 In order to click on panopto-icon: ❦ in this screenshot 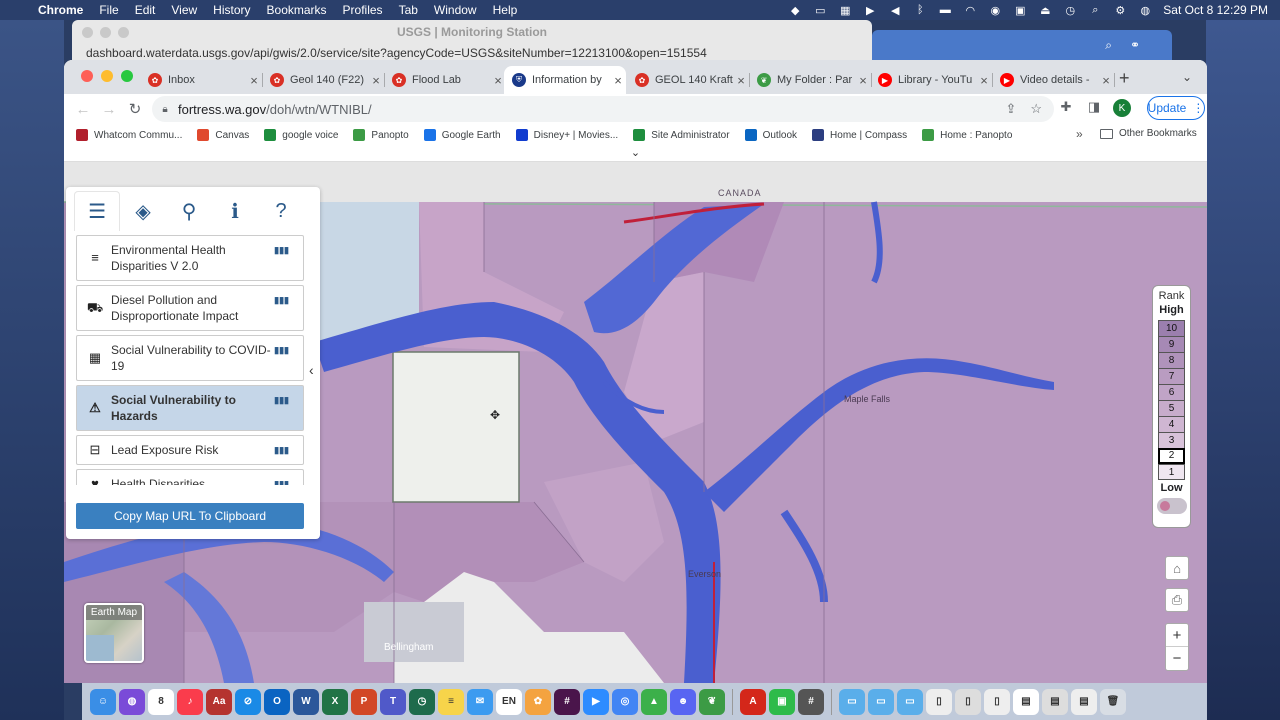, I will do `click(712, 701)`.